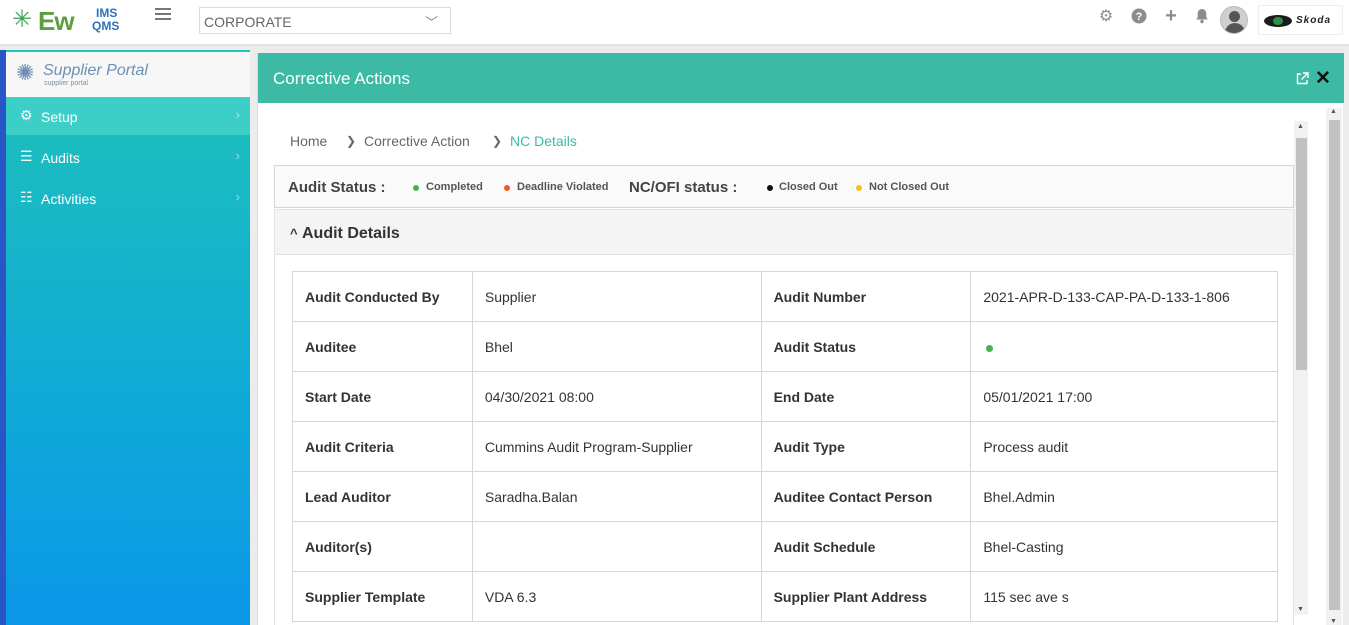 The width and height of the screenshot is (1349, 625). Describe the element at coordinates (382, 396) in the screenshot. I see `detail-label: Start Date` at that location.